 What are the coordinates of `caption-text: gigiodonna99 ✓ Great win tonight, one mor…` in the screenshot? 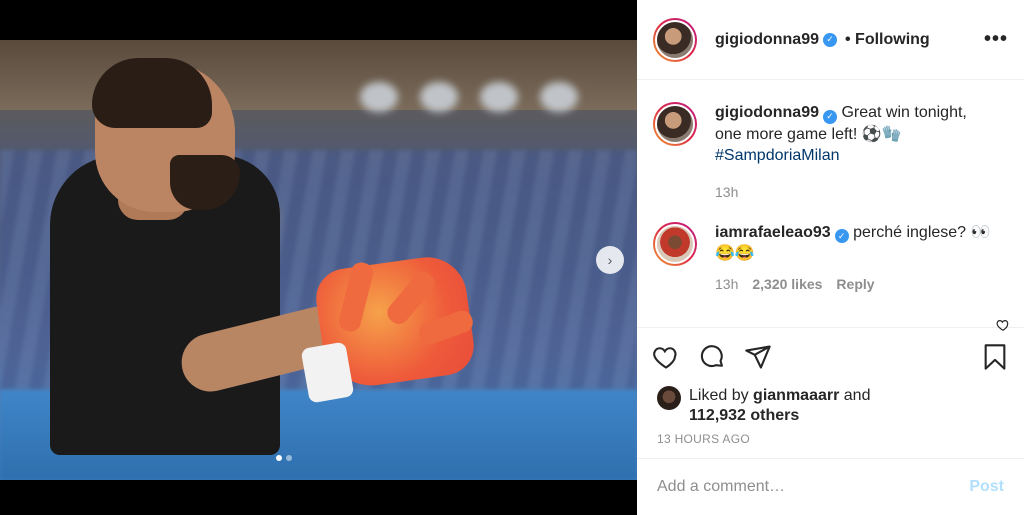 It's located at (855, 134).